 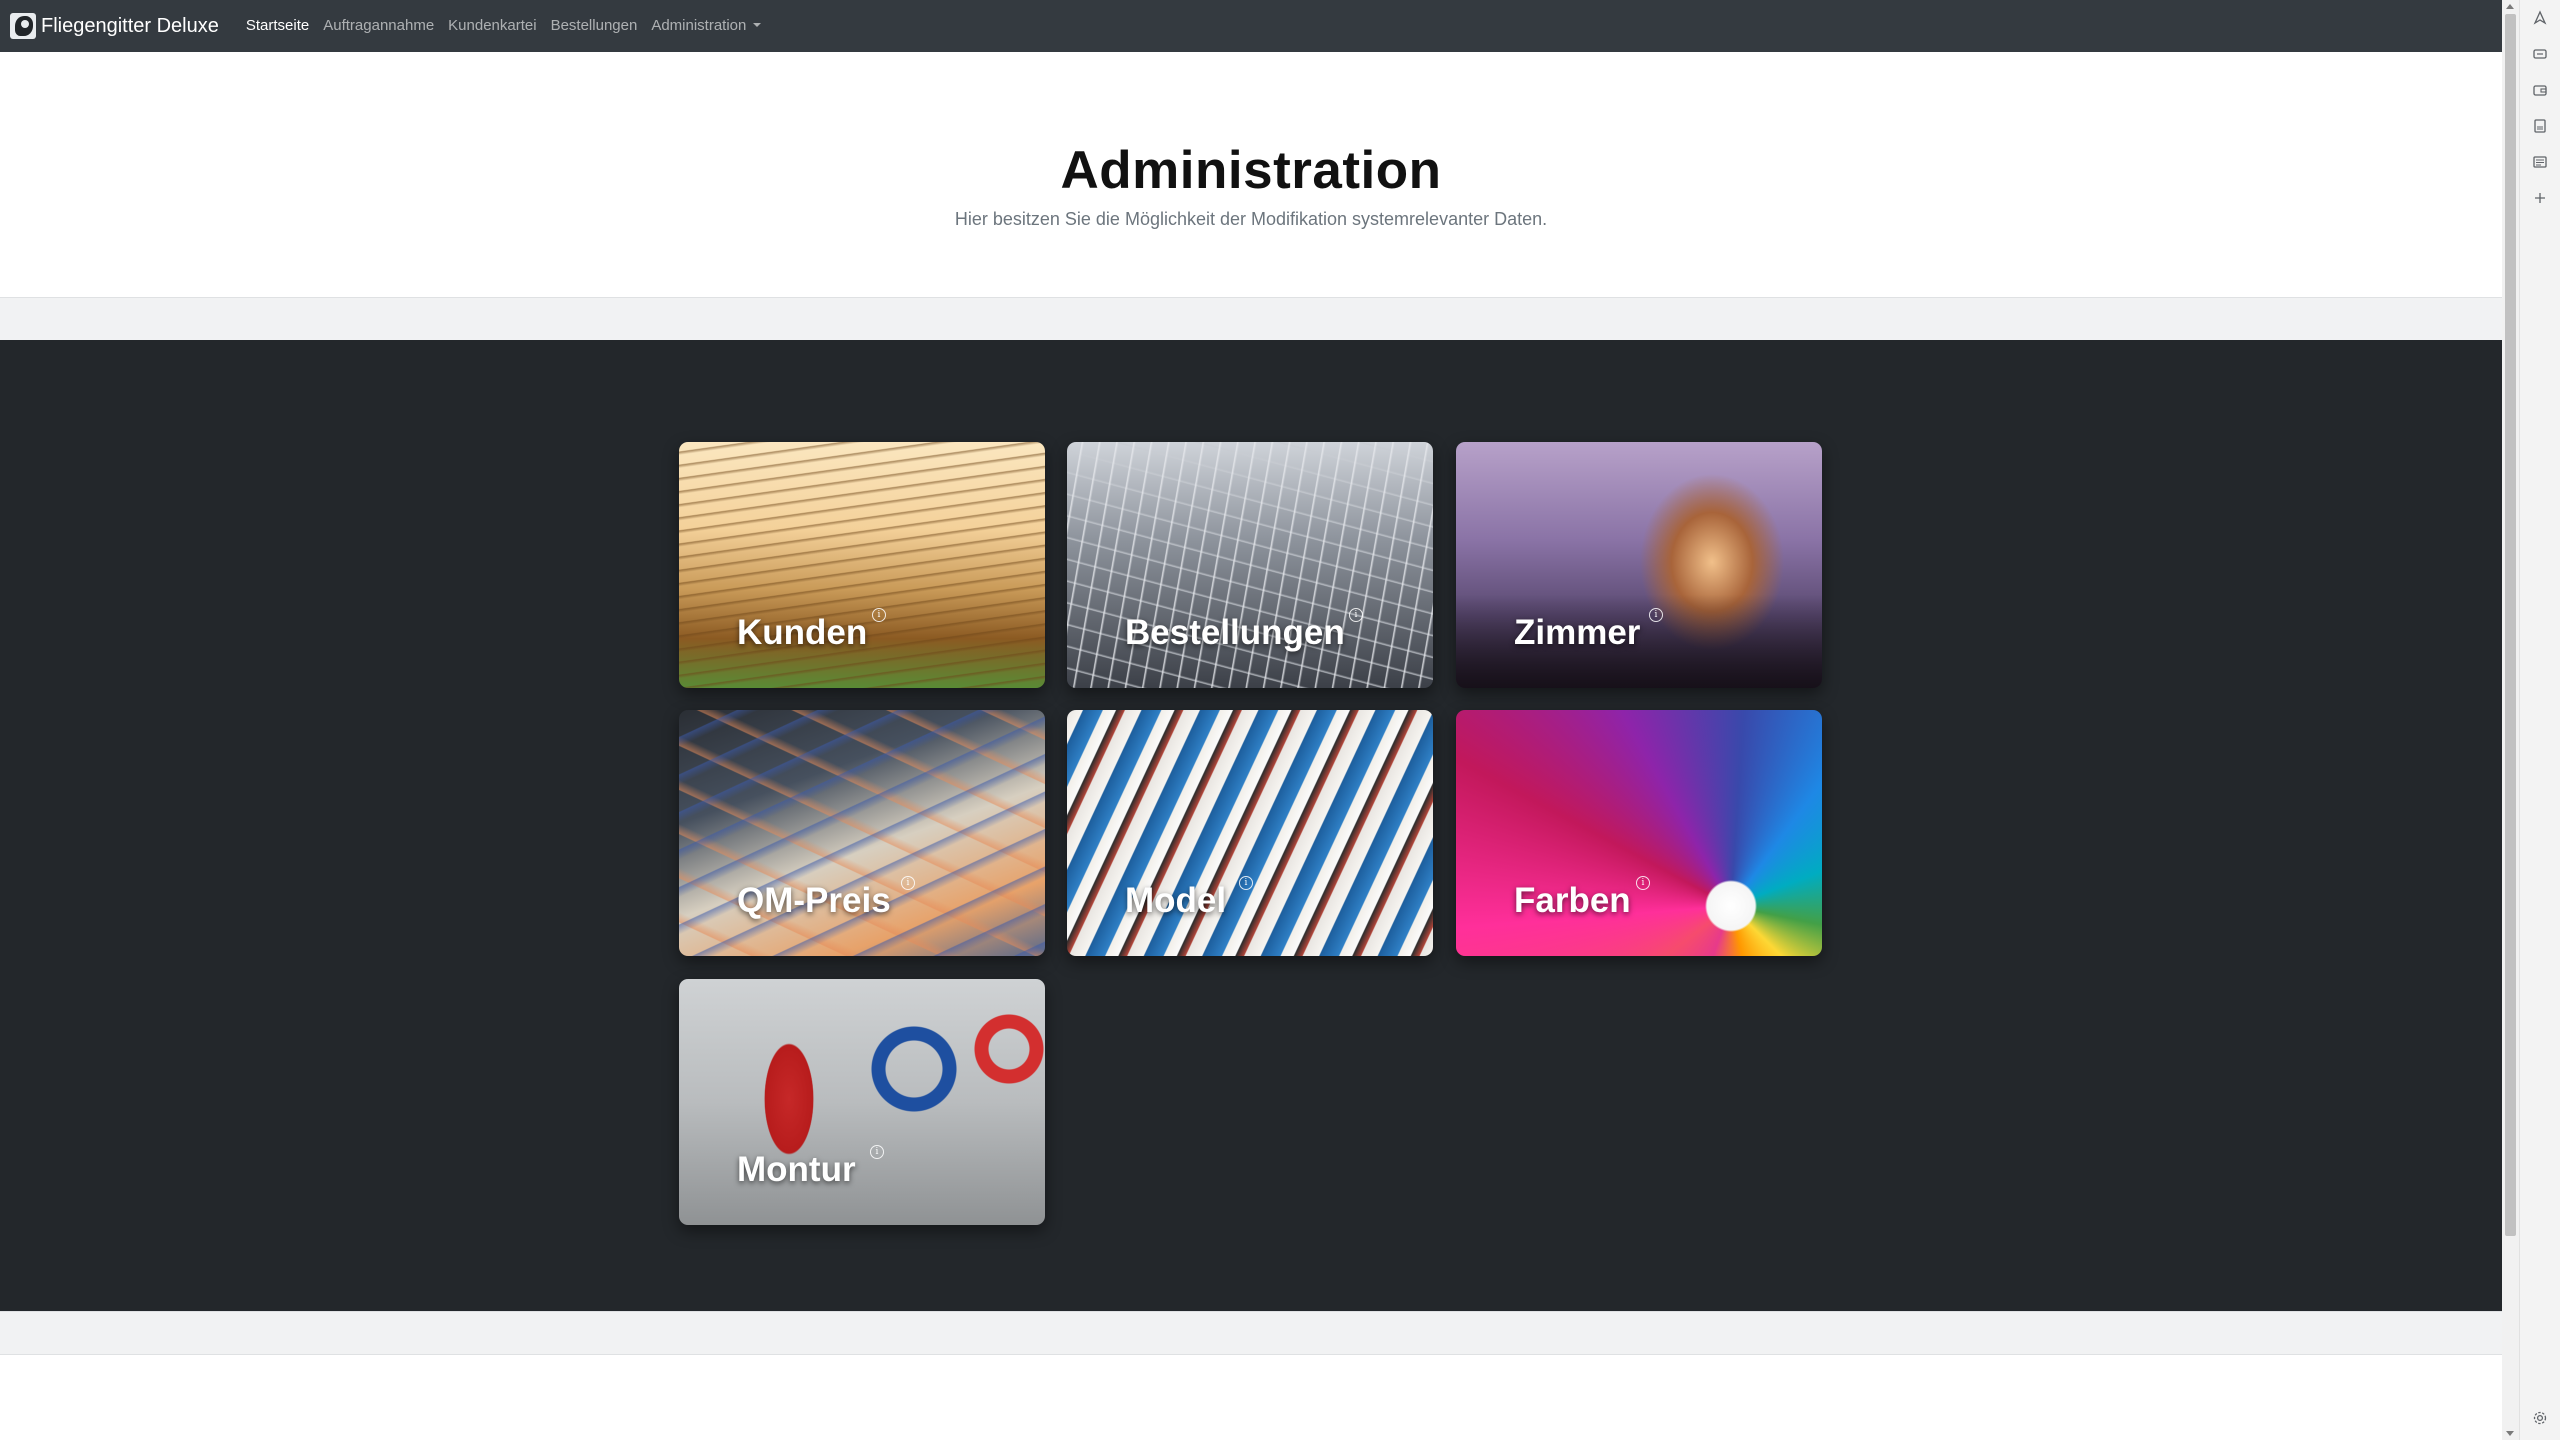 What do you see at coordinates (1639, 833) in the screenshot?
I see `card-farben: Farben i` at bounding box center [1639, 833].